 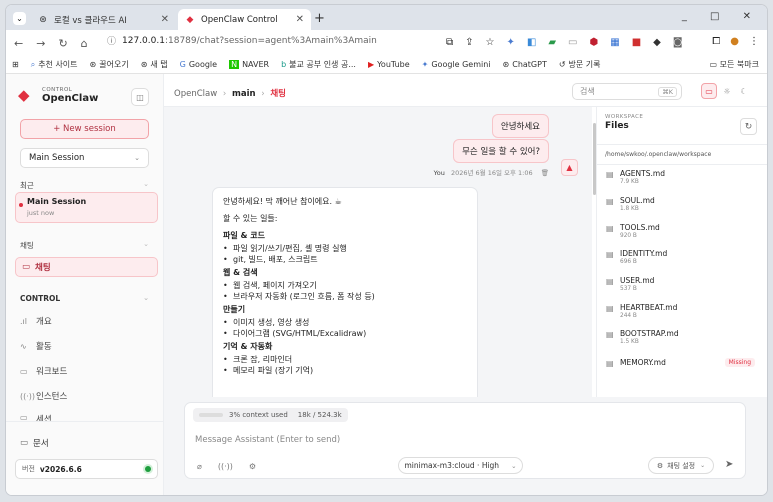 I want to click on sidebar-item-overview: .ıl 개요, so click(x=36, y=321).